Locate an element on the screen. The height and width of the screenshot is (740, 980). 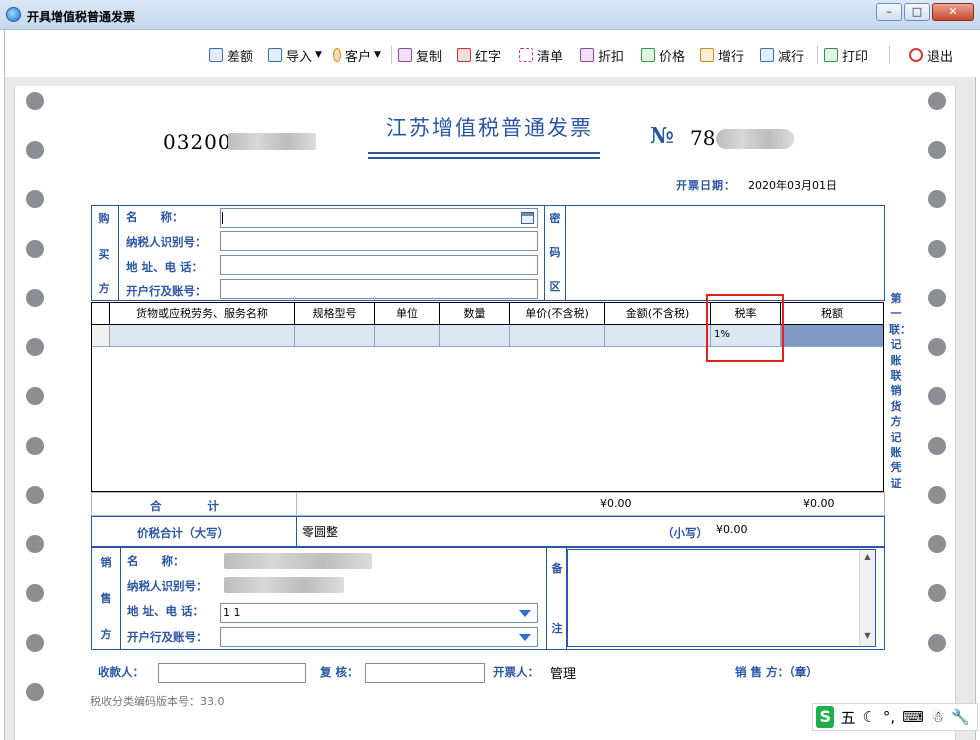
seller-name-label: 名 称： is located at coordinates (156, 561).